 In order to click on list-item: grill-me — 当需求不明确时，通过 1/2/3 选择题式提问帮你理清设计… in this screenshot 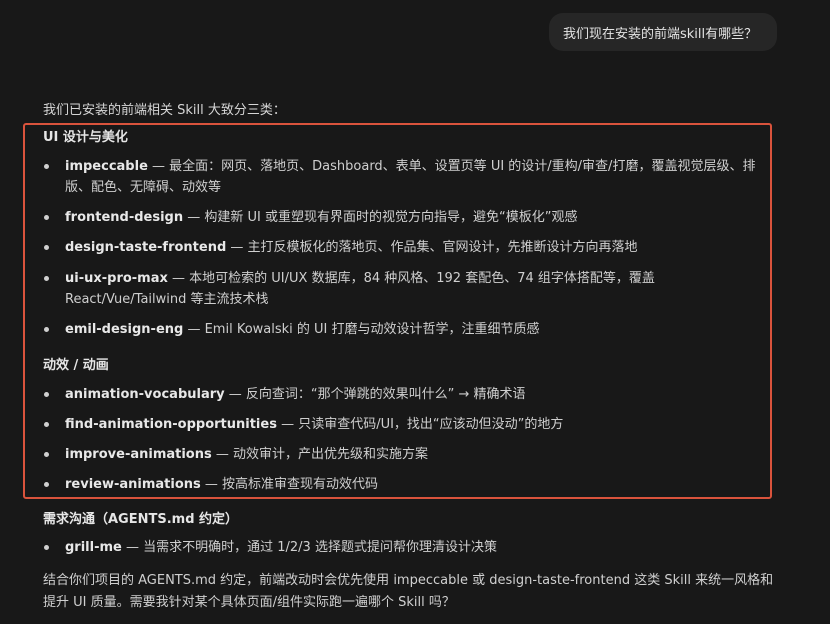, I will do `click(403, 547)`.